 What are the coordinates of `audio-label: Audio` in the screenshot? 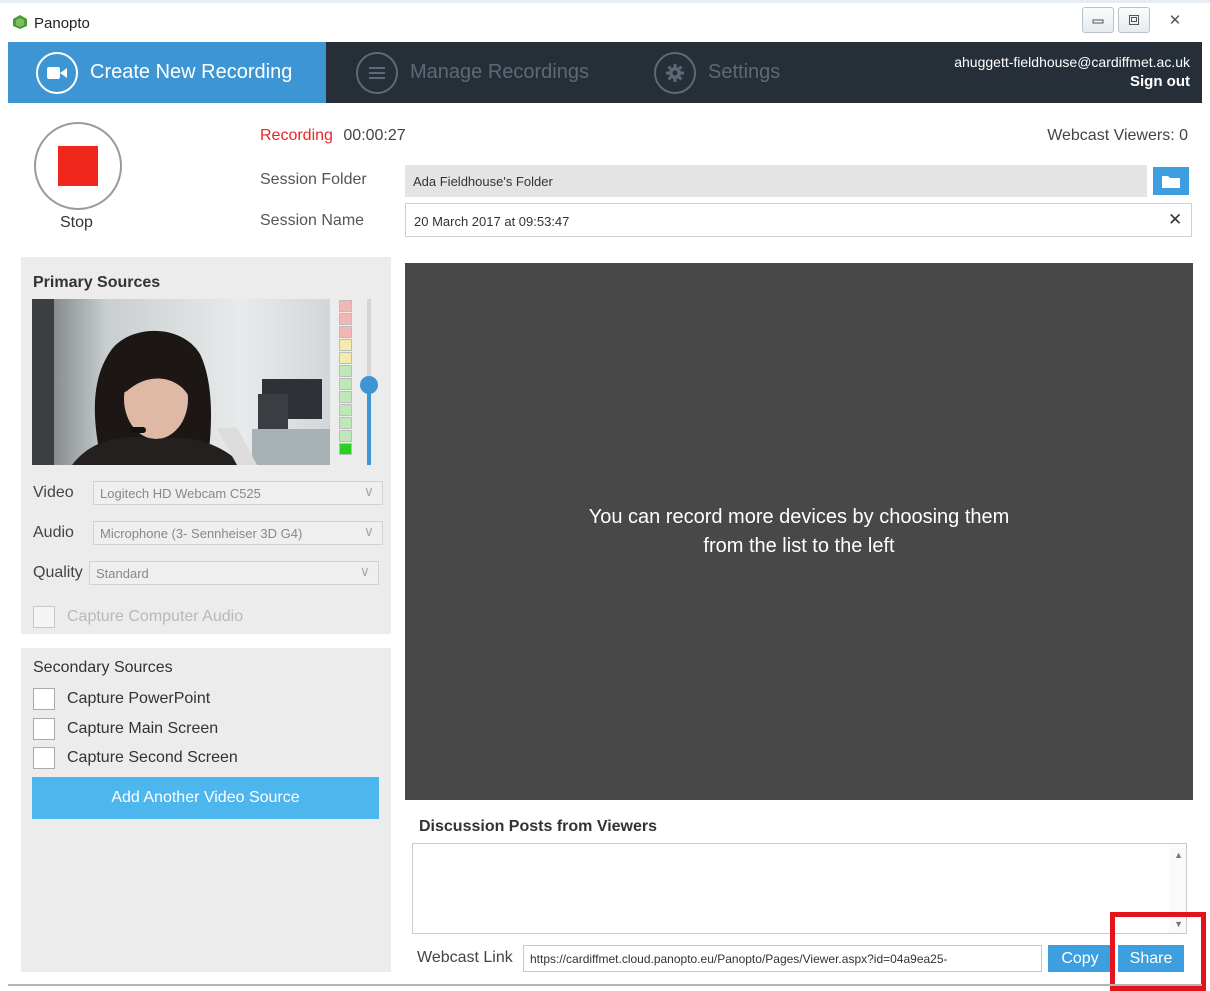 It's located at (53, 532).